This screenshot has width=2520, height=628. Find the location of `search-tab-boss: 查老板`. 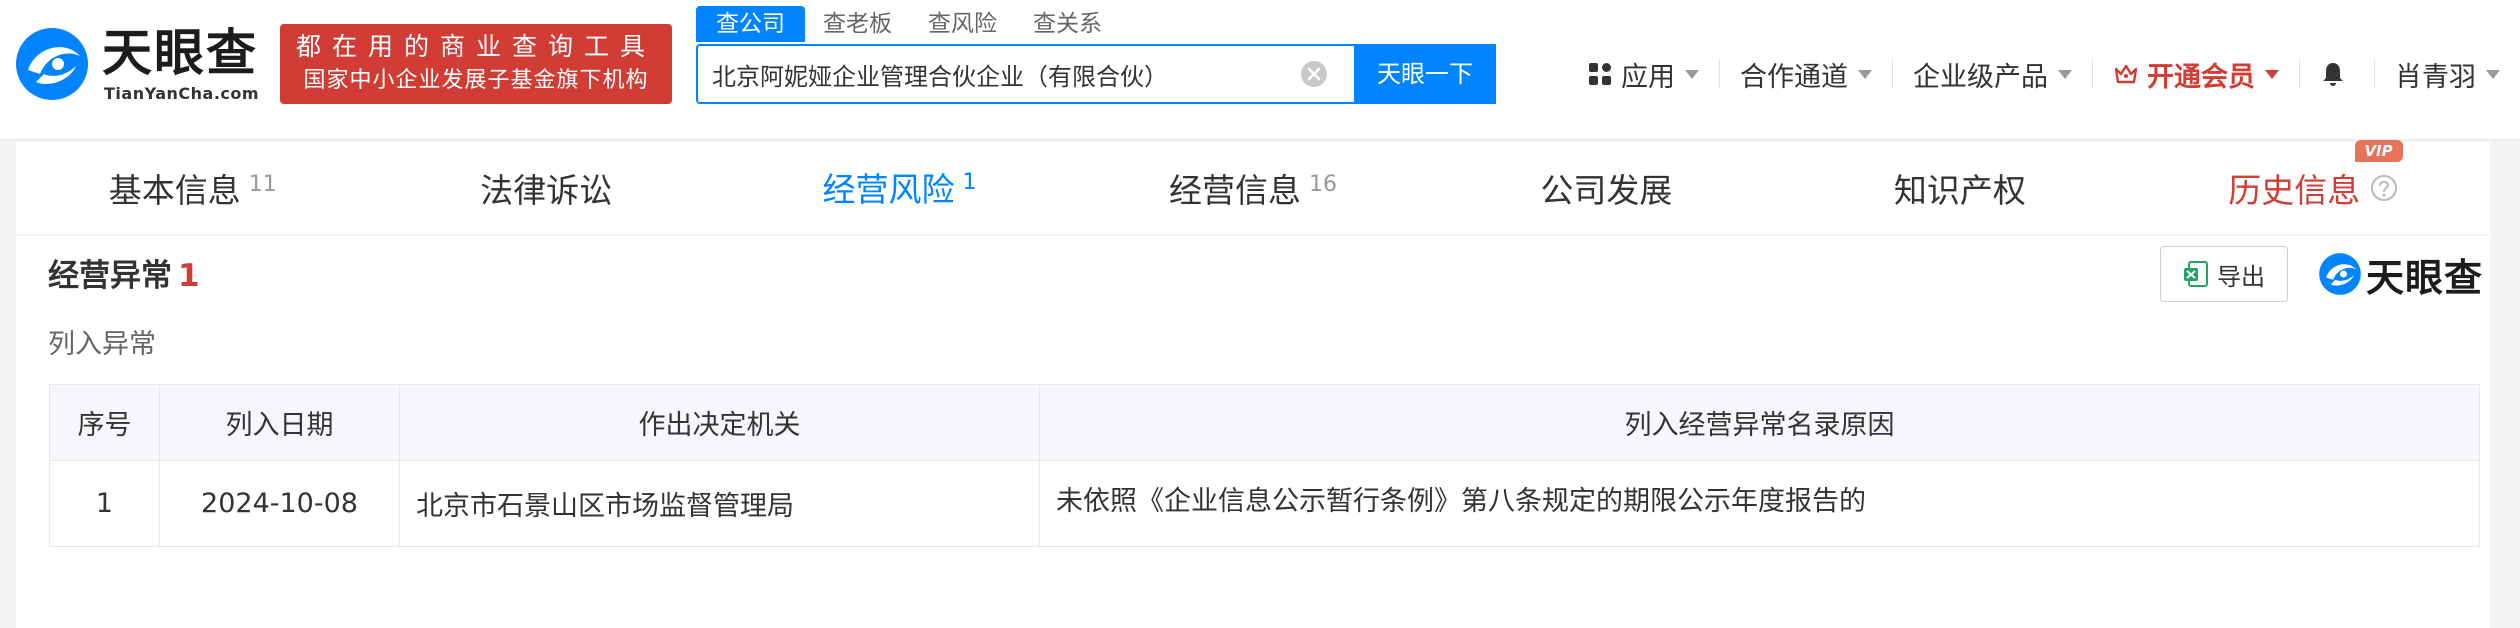

search-tab-boss: 查老板 is located at coordinates (857, 24).